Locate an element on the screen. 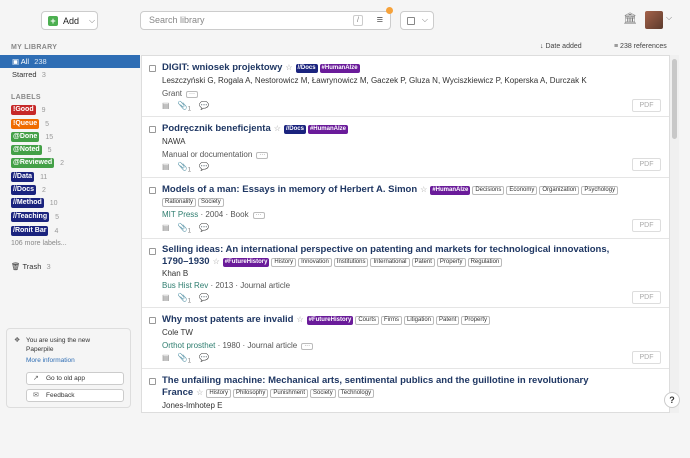  filter-icon: ≡ is located at coordinates (380, 20).